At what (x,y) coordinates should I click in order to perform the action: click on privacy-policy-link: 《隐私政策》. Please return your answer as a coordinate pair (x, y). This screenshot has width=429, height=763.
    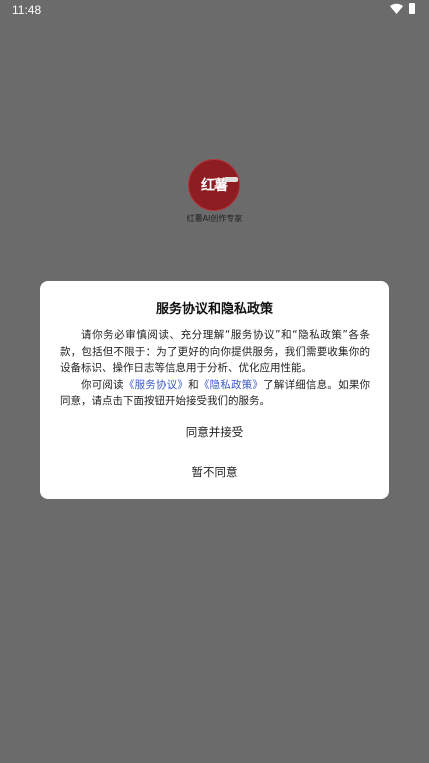
    Looking at the image, I should click on (231, 385).